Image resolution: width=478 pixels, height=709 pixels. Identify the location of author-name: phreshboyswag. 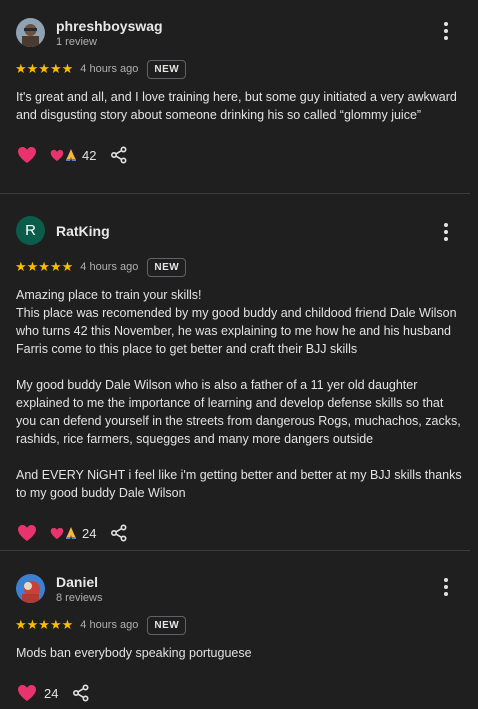
(109, 26).